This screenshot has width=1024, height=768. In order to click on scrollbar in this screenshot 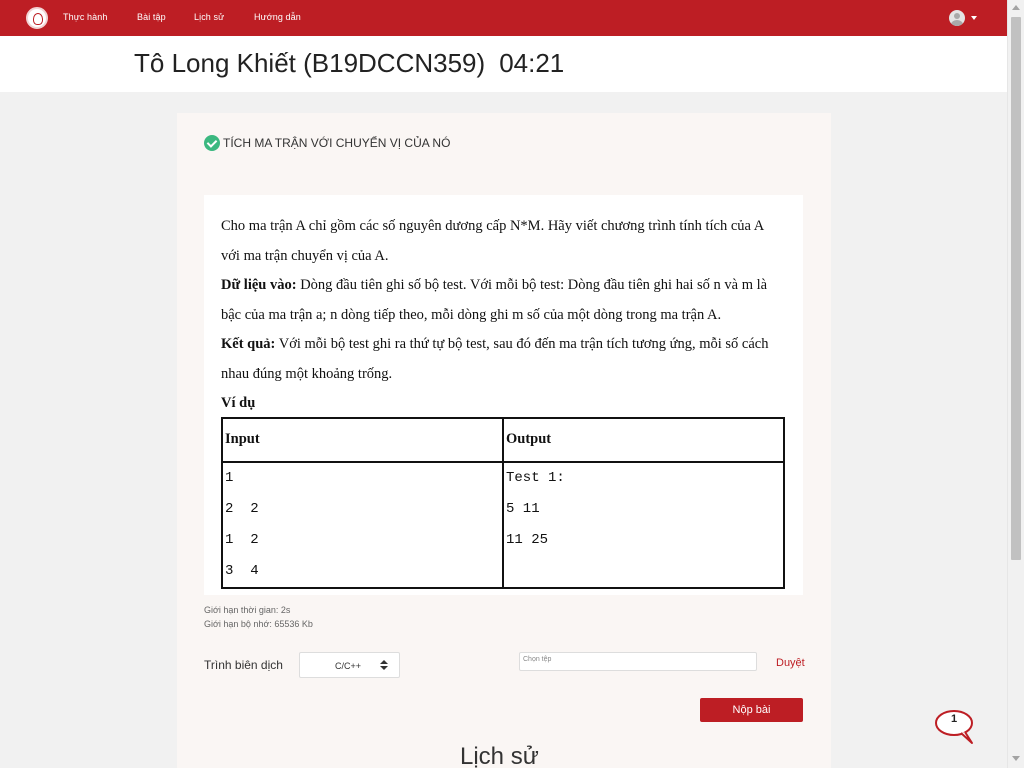, I will do `click(1015, 384)`.